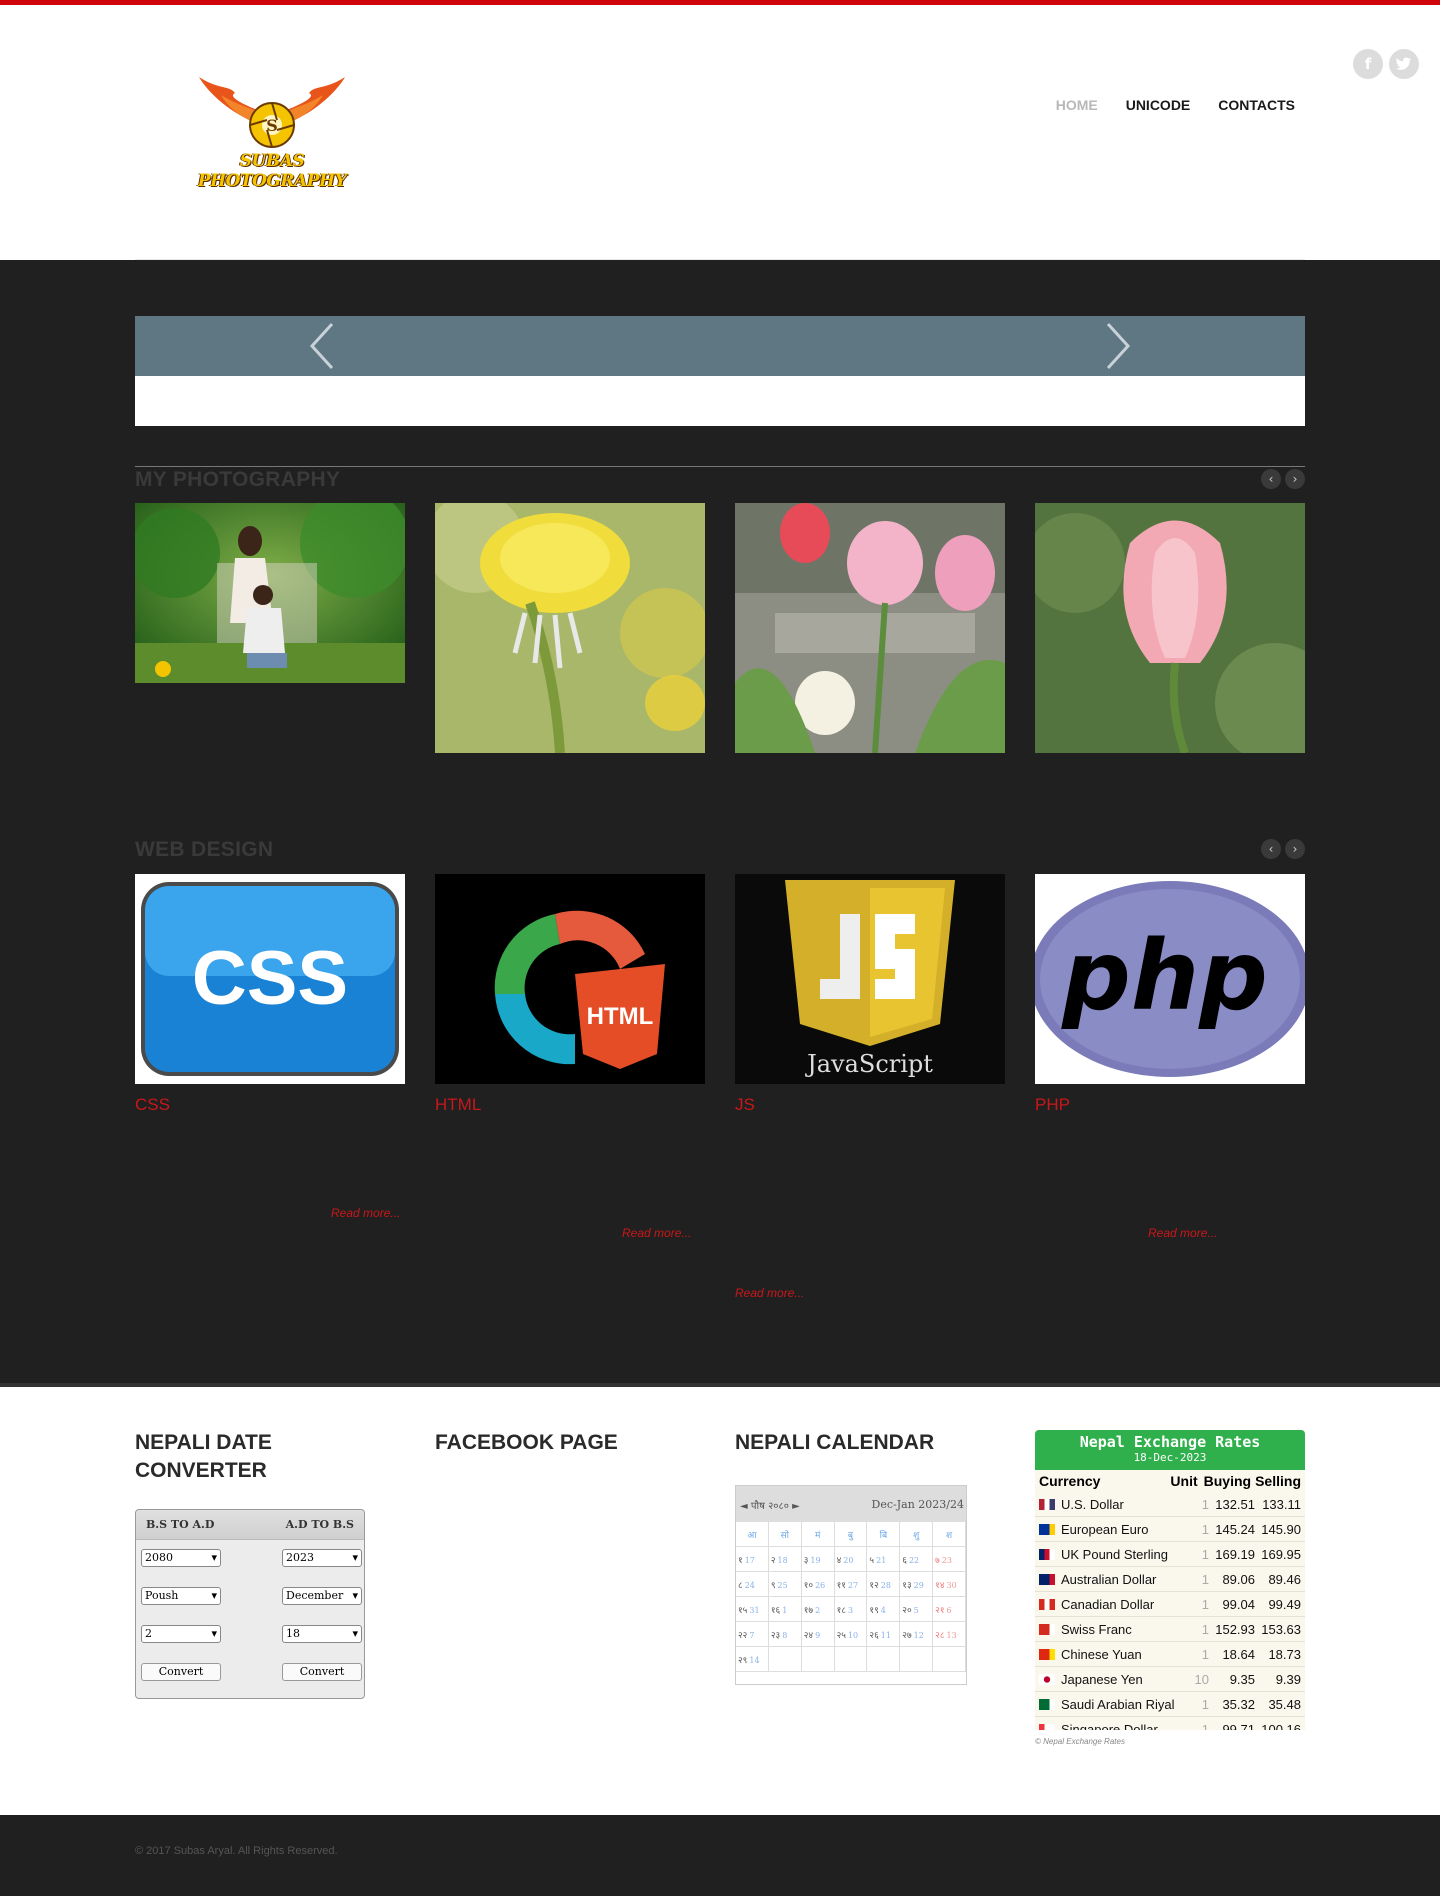  Describe the element at coordinates (322, 1558) in the screenshot. I see `ad-year-select: 2023` at that location.